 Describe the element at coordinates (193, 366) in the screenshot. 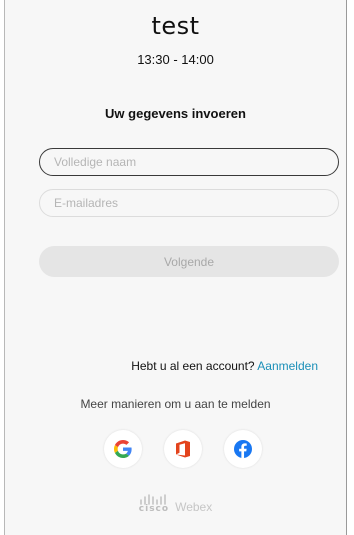

I see `account-question: Hebt u al een account?` at that location.